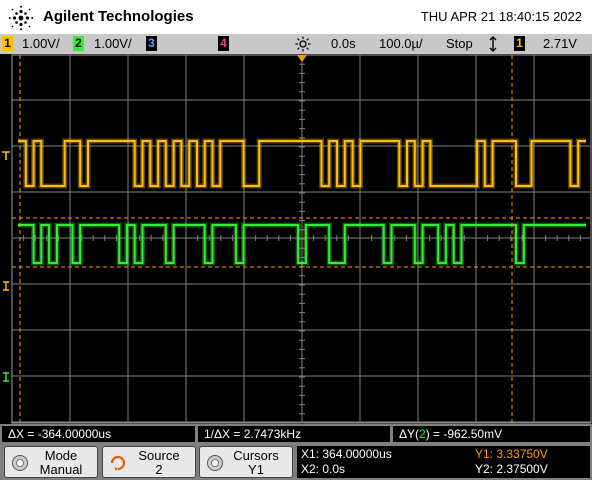  Describe the element at coordinates (61, 455) in the screenshot. I see `mode-label: Mode` at that location.